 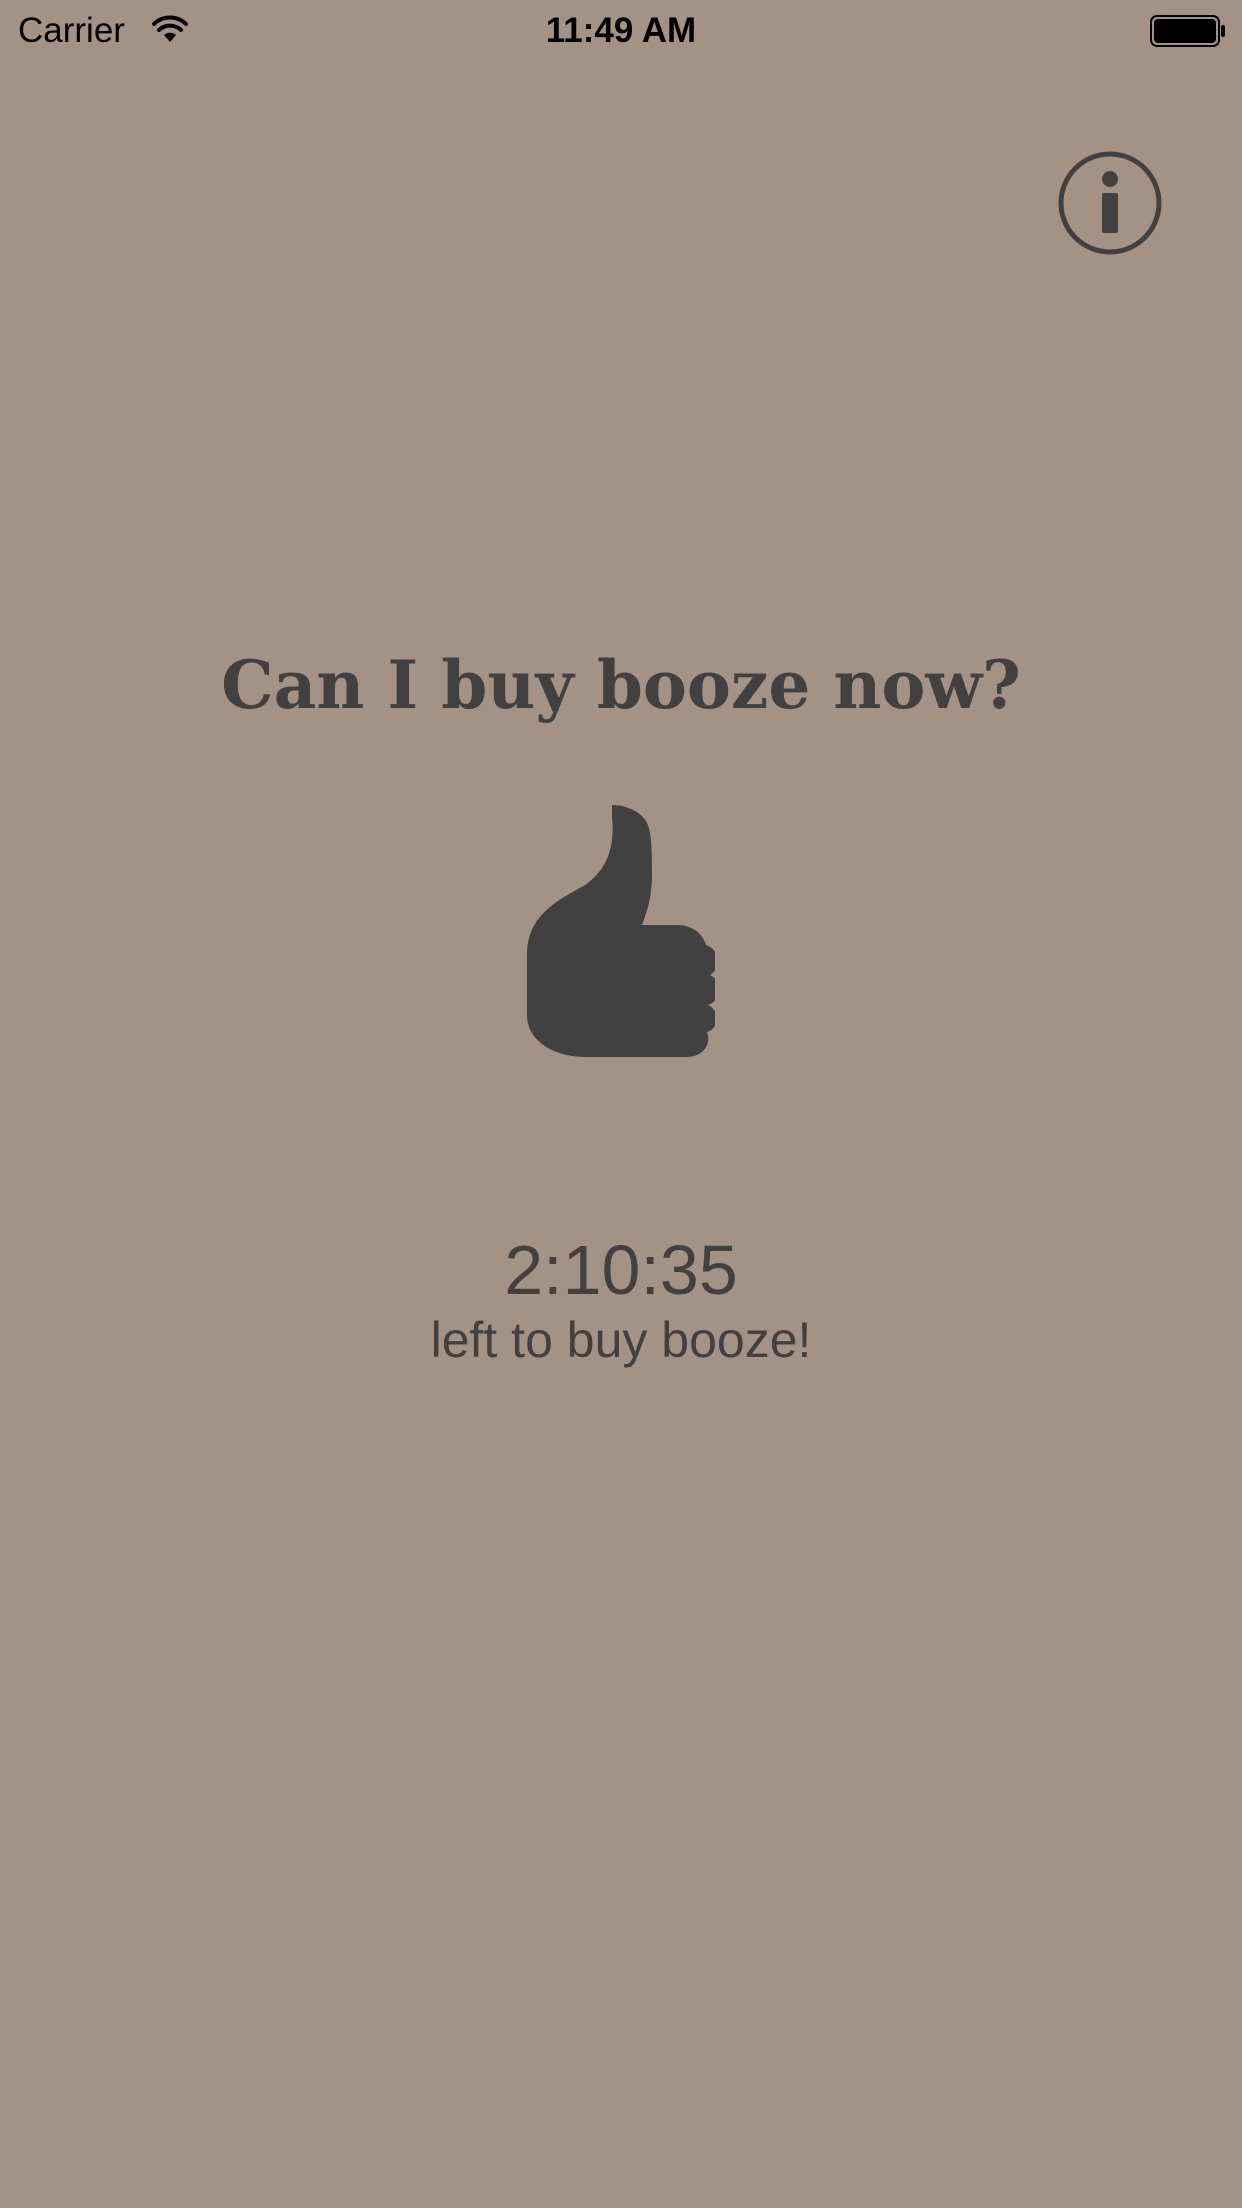 I want to click on page-title: Can I buy booze now?, so click(x=621, y=685).